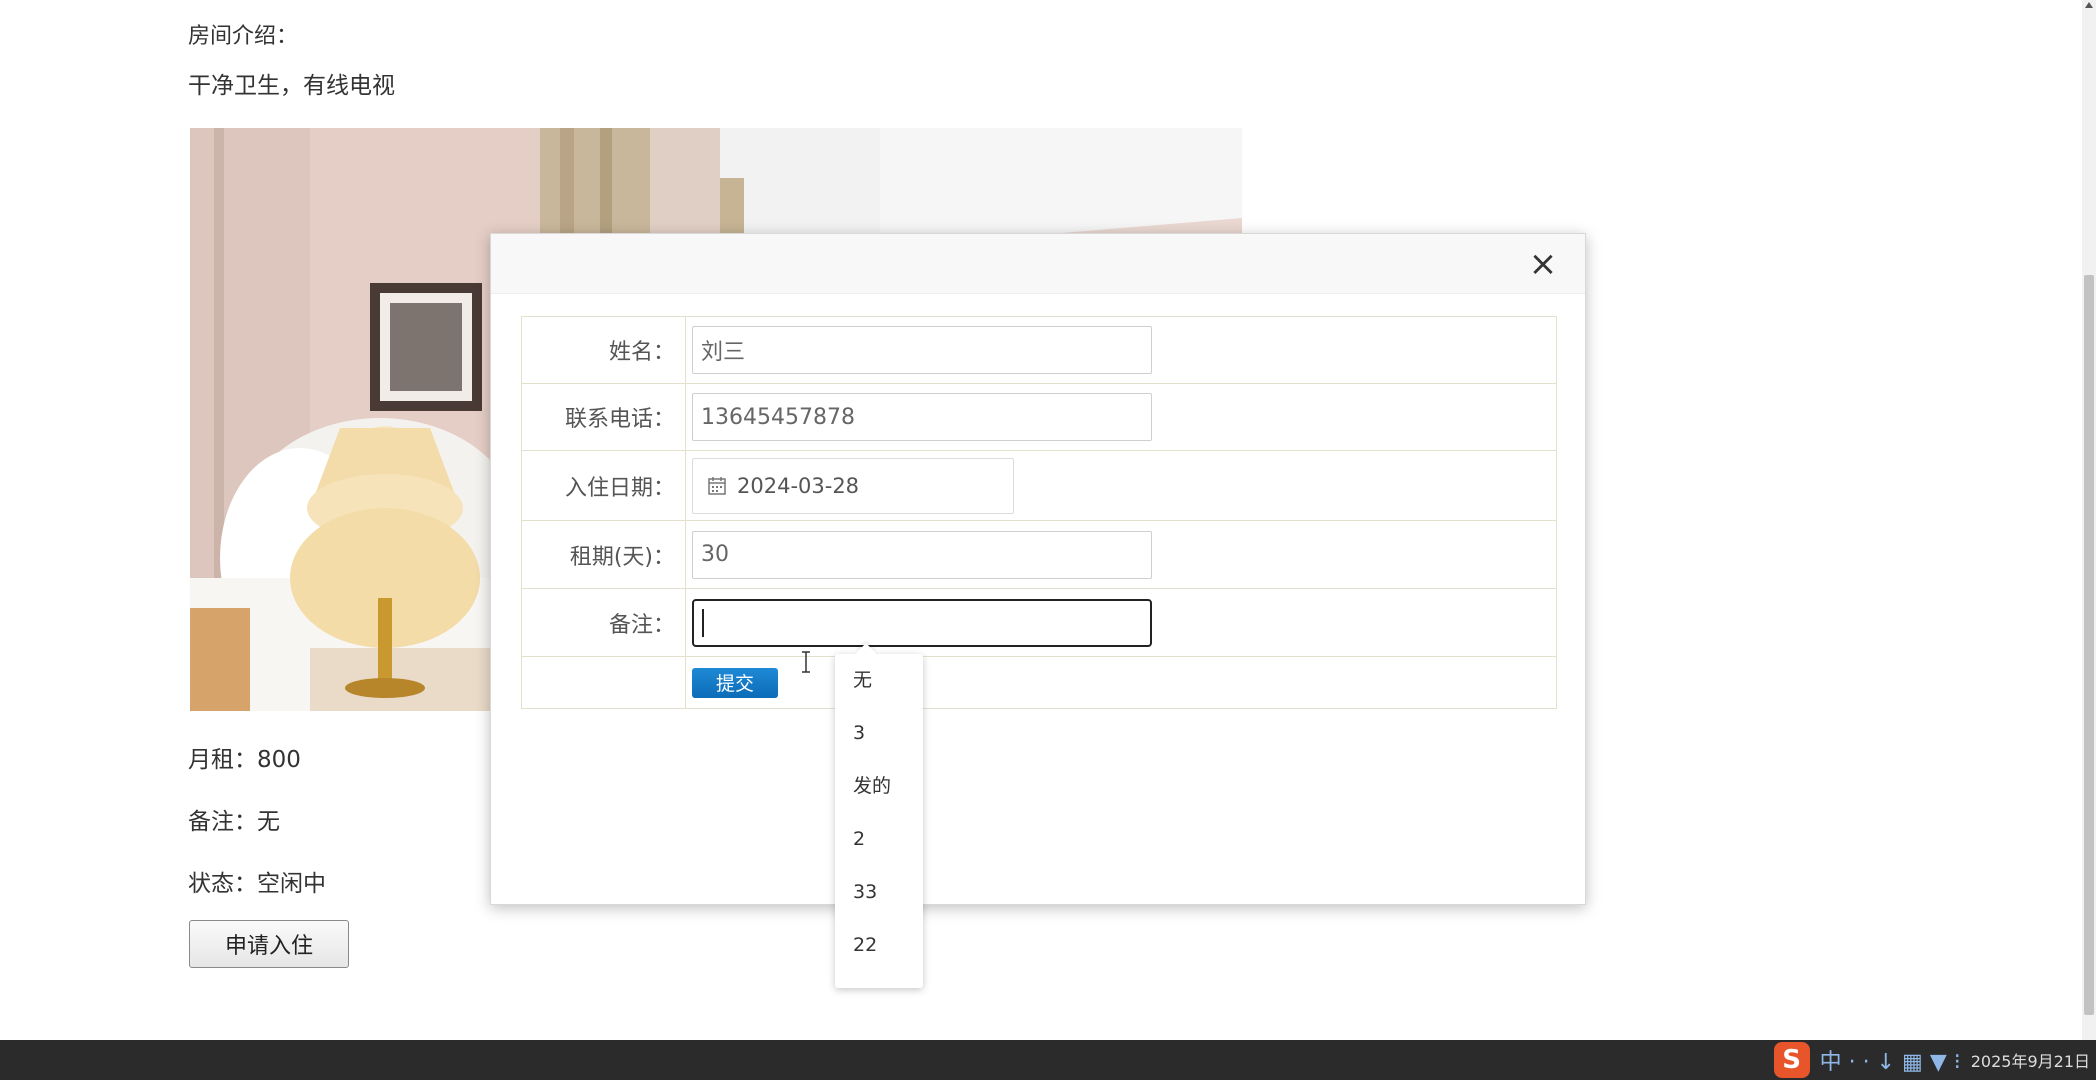 The height and width of the screenshot is (1080, 2096). What do you see at coordinates (1543, 264) in the screenshot?
I see `close-icon: ×` at bounding box center [1543, 264].